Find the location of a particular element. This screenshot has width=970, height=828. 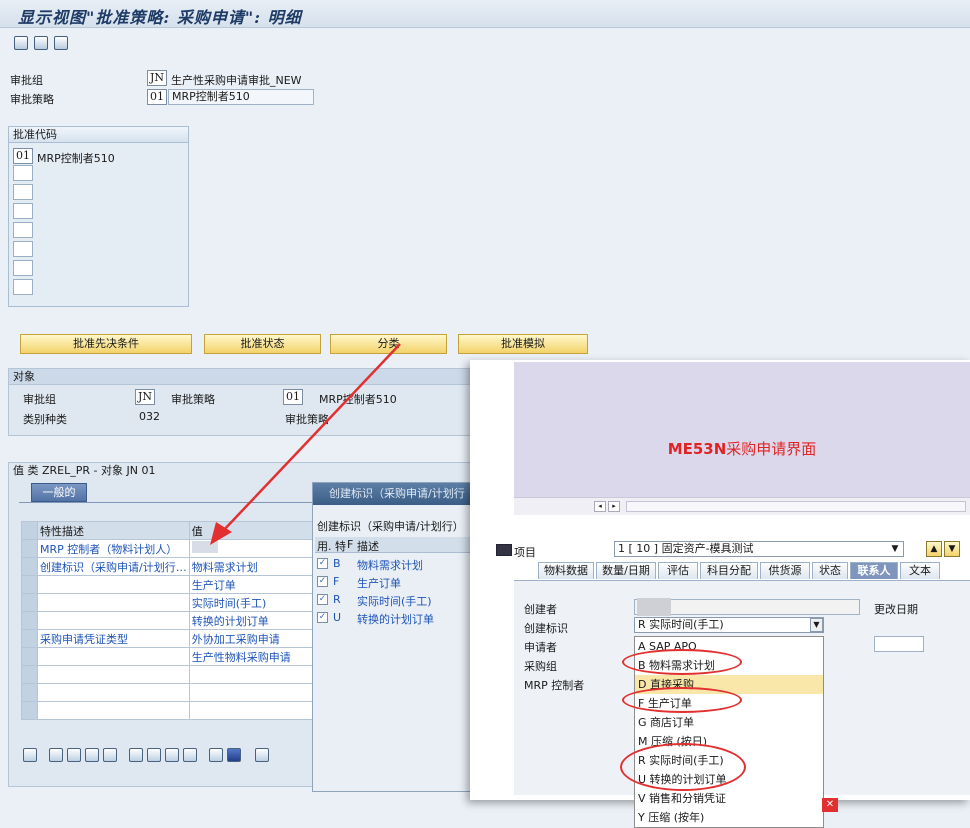

tab-quantity-date: 数量/日期 is located at coordinates (626, 570).